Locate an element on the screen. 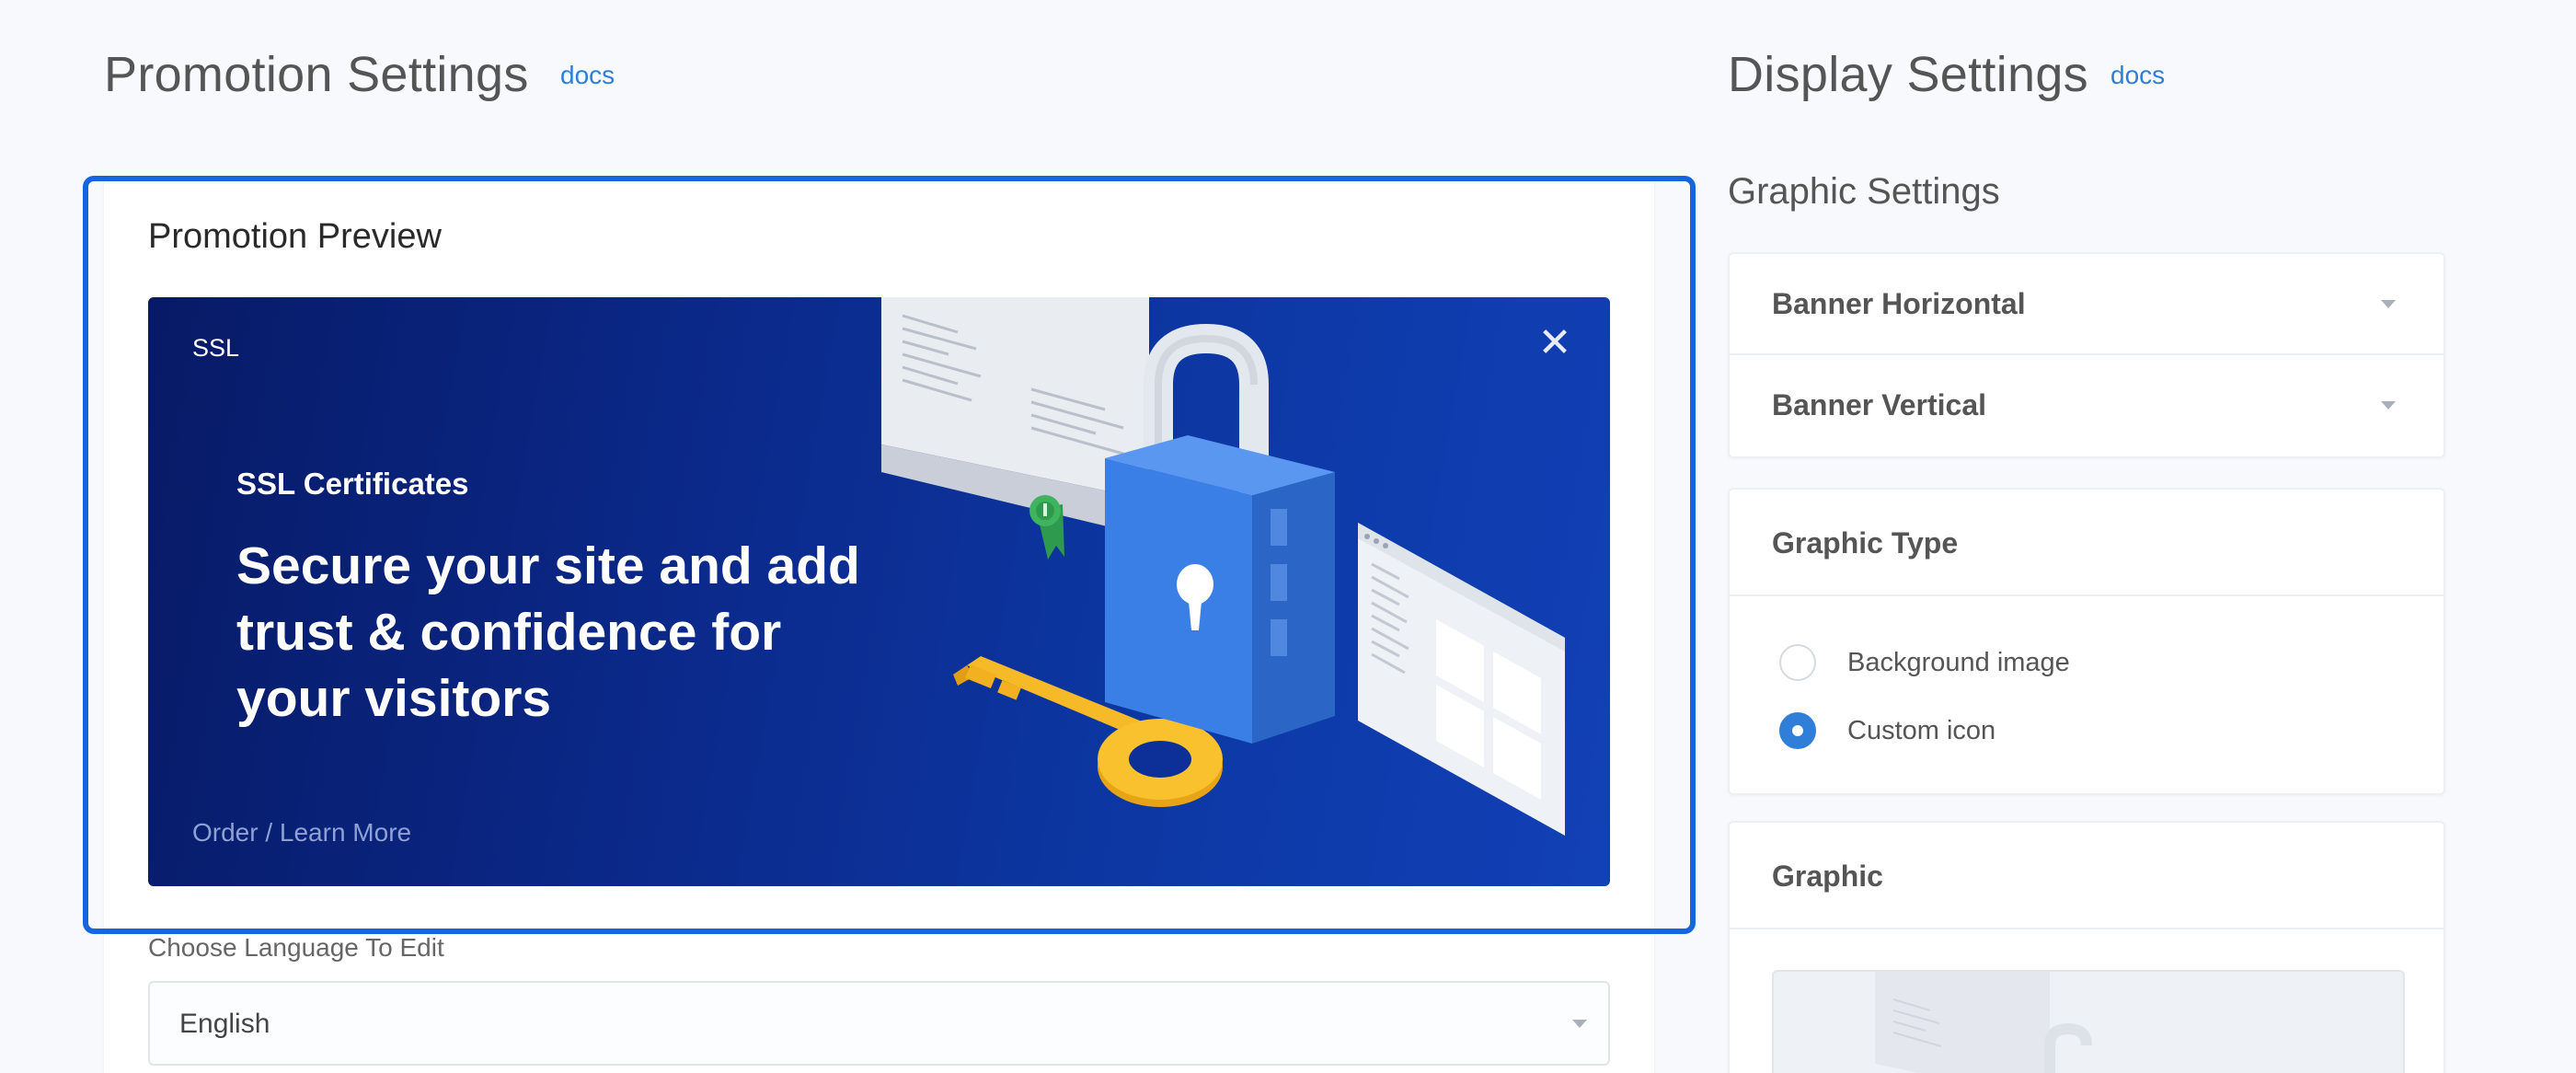 The width and height of the screenshot is (2576, 1073). graphic-thumbnail is located at coordinates (2088, 1021).